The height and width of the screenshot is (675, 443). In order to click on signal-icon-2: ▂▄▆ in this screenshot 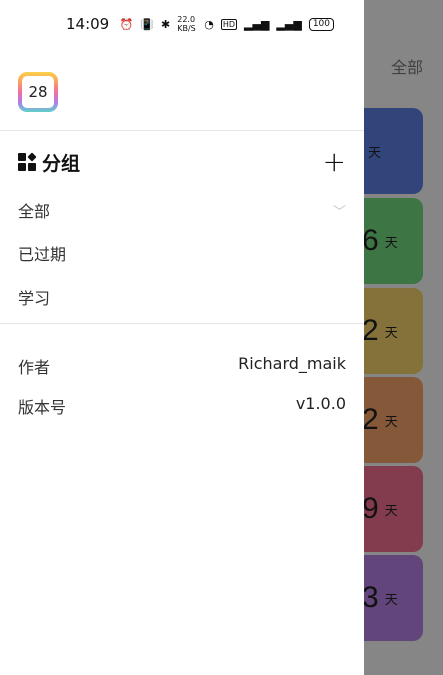, I will do `click(289, 24)`.